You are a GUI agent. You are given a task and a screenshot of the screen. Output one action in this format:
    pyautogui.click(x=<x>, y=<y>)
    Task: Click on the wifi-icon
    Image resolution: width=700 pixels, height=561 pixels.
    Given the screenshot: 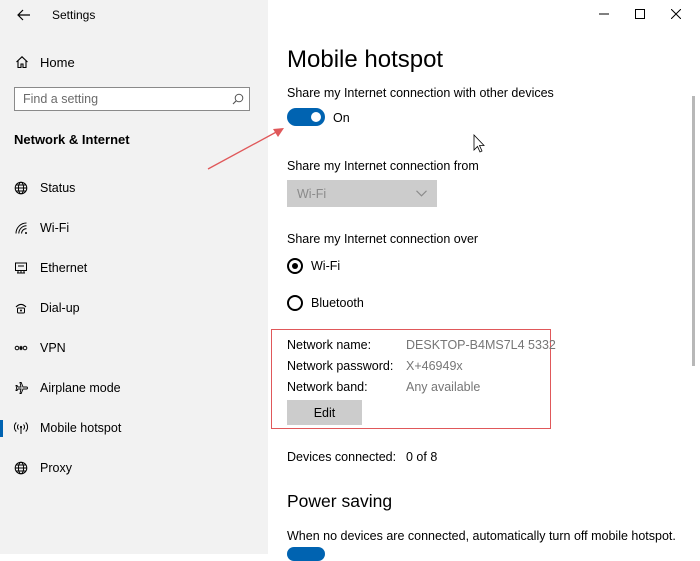 What is the action you would take?
    pyautogui.click(x=21, y=228)
    